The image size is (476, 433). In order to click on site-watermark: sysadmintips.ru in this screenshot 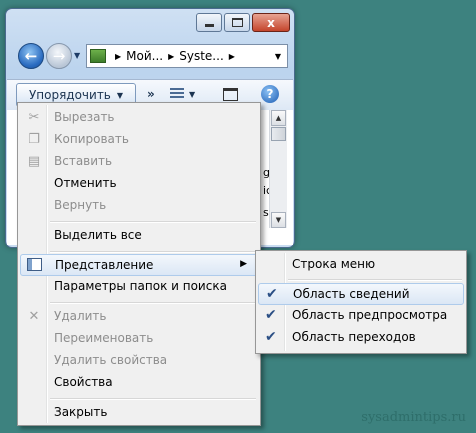, I will do `click(413, 417)`.